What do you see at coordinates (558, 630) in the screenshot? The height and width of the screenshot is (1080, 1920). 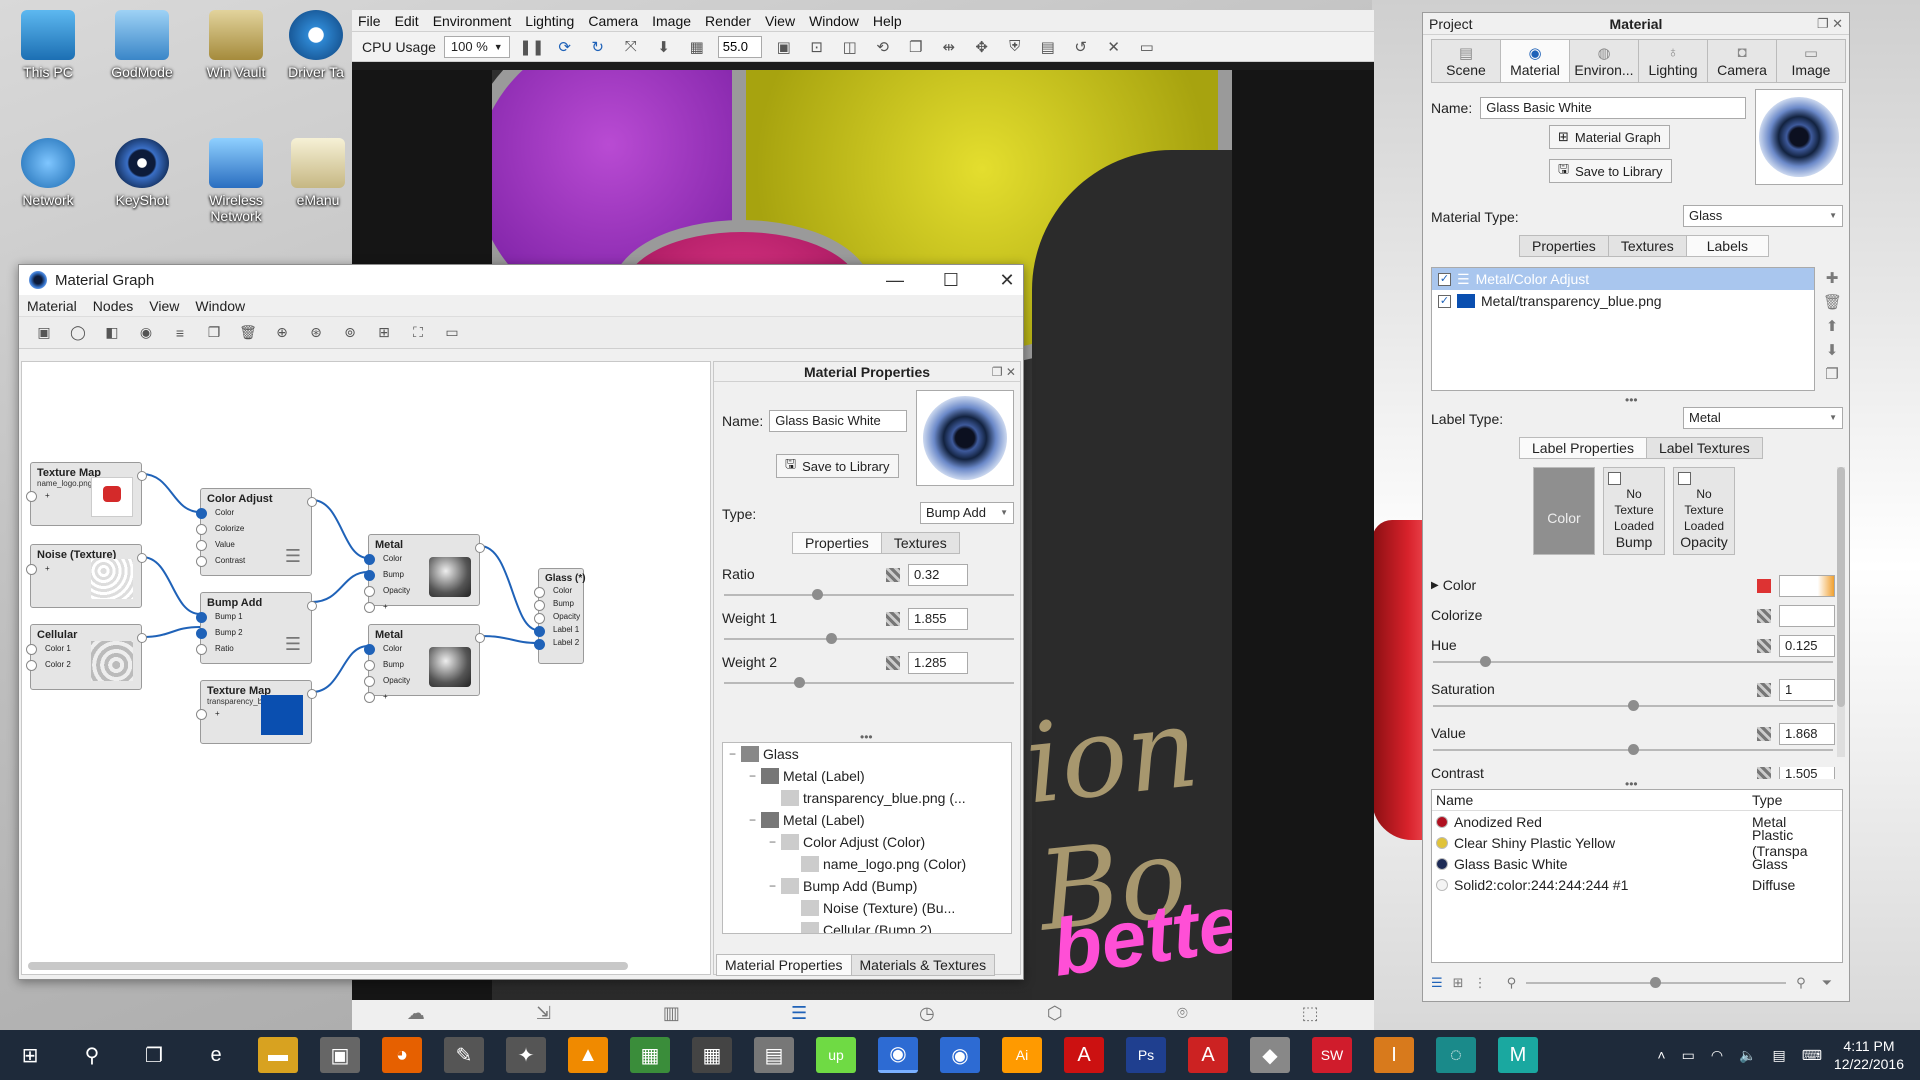 I see `node-port: Label 1` at bounding box center [558, 630].